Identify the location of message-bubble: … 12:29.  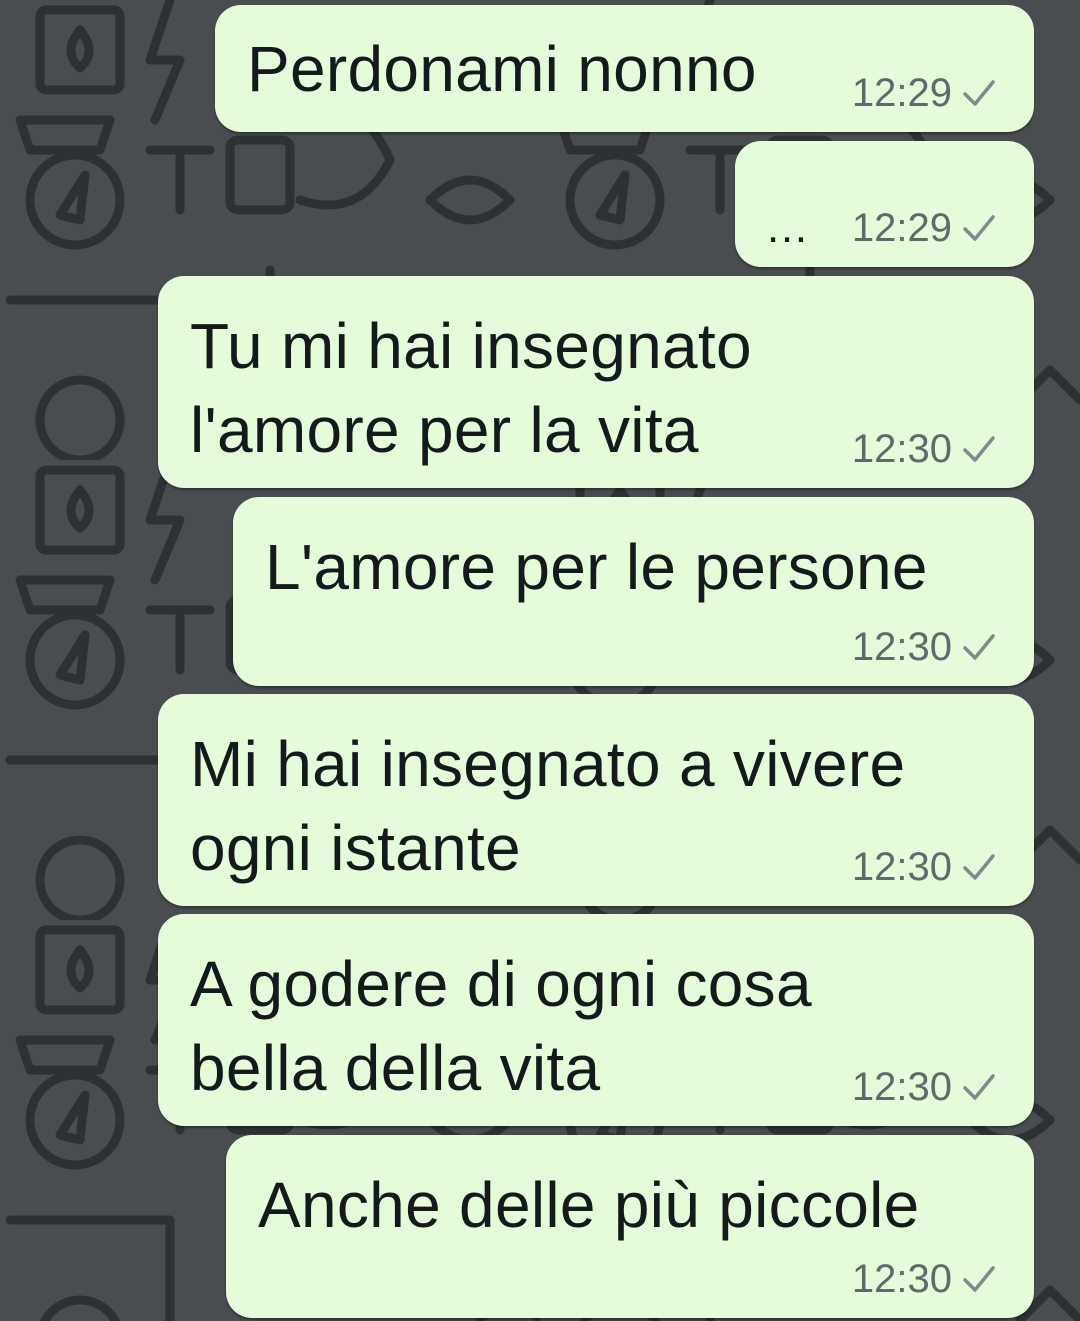
(884, 204).